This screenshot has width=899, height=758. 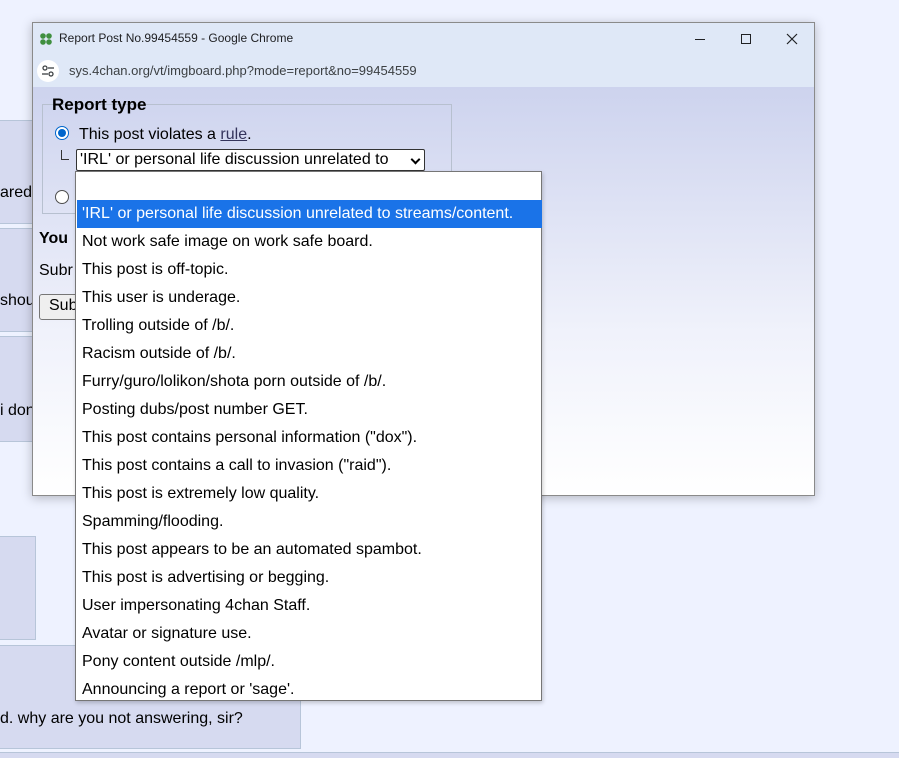 What do you see at coordinates (165, 134) in the screenshot?
I see `rule-violation-label: This post violates a rule.` at bounding box center [165, 134].